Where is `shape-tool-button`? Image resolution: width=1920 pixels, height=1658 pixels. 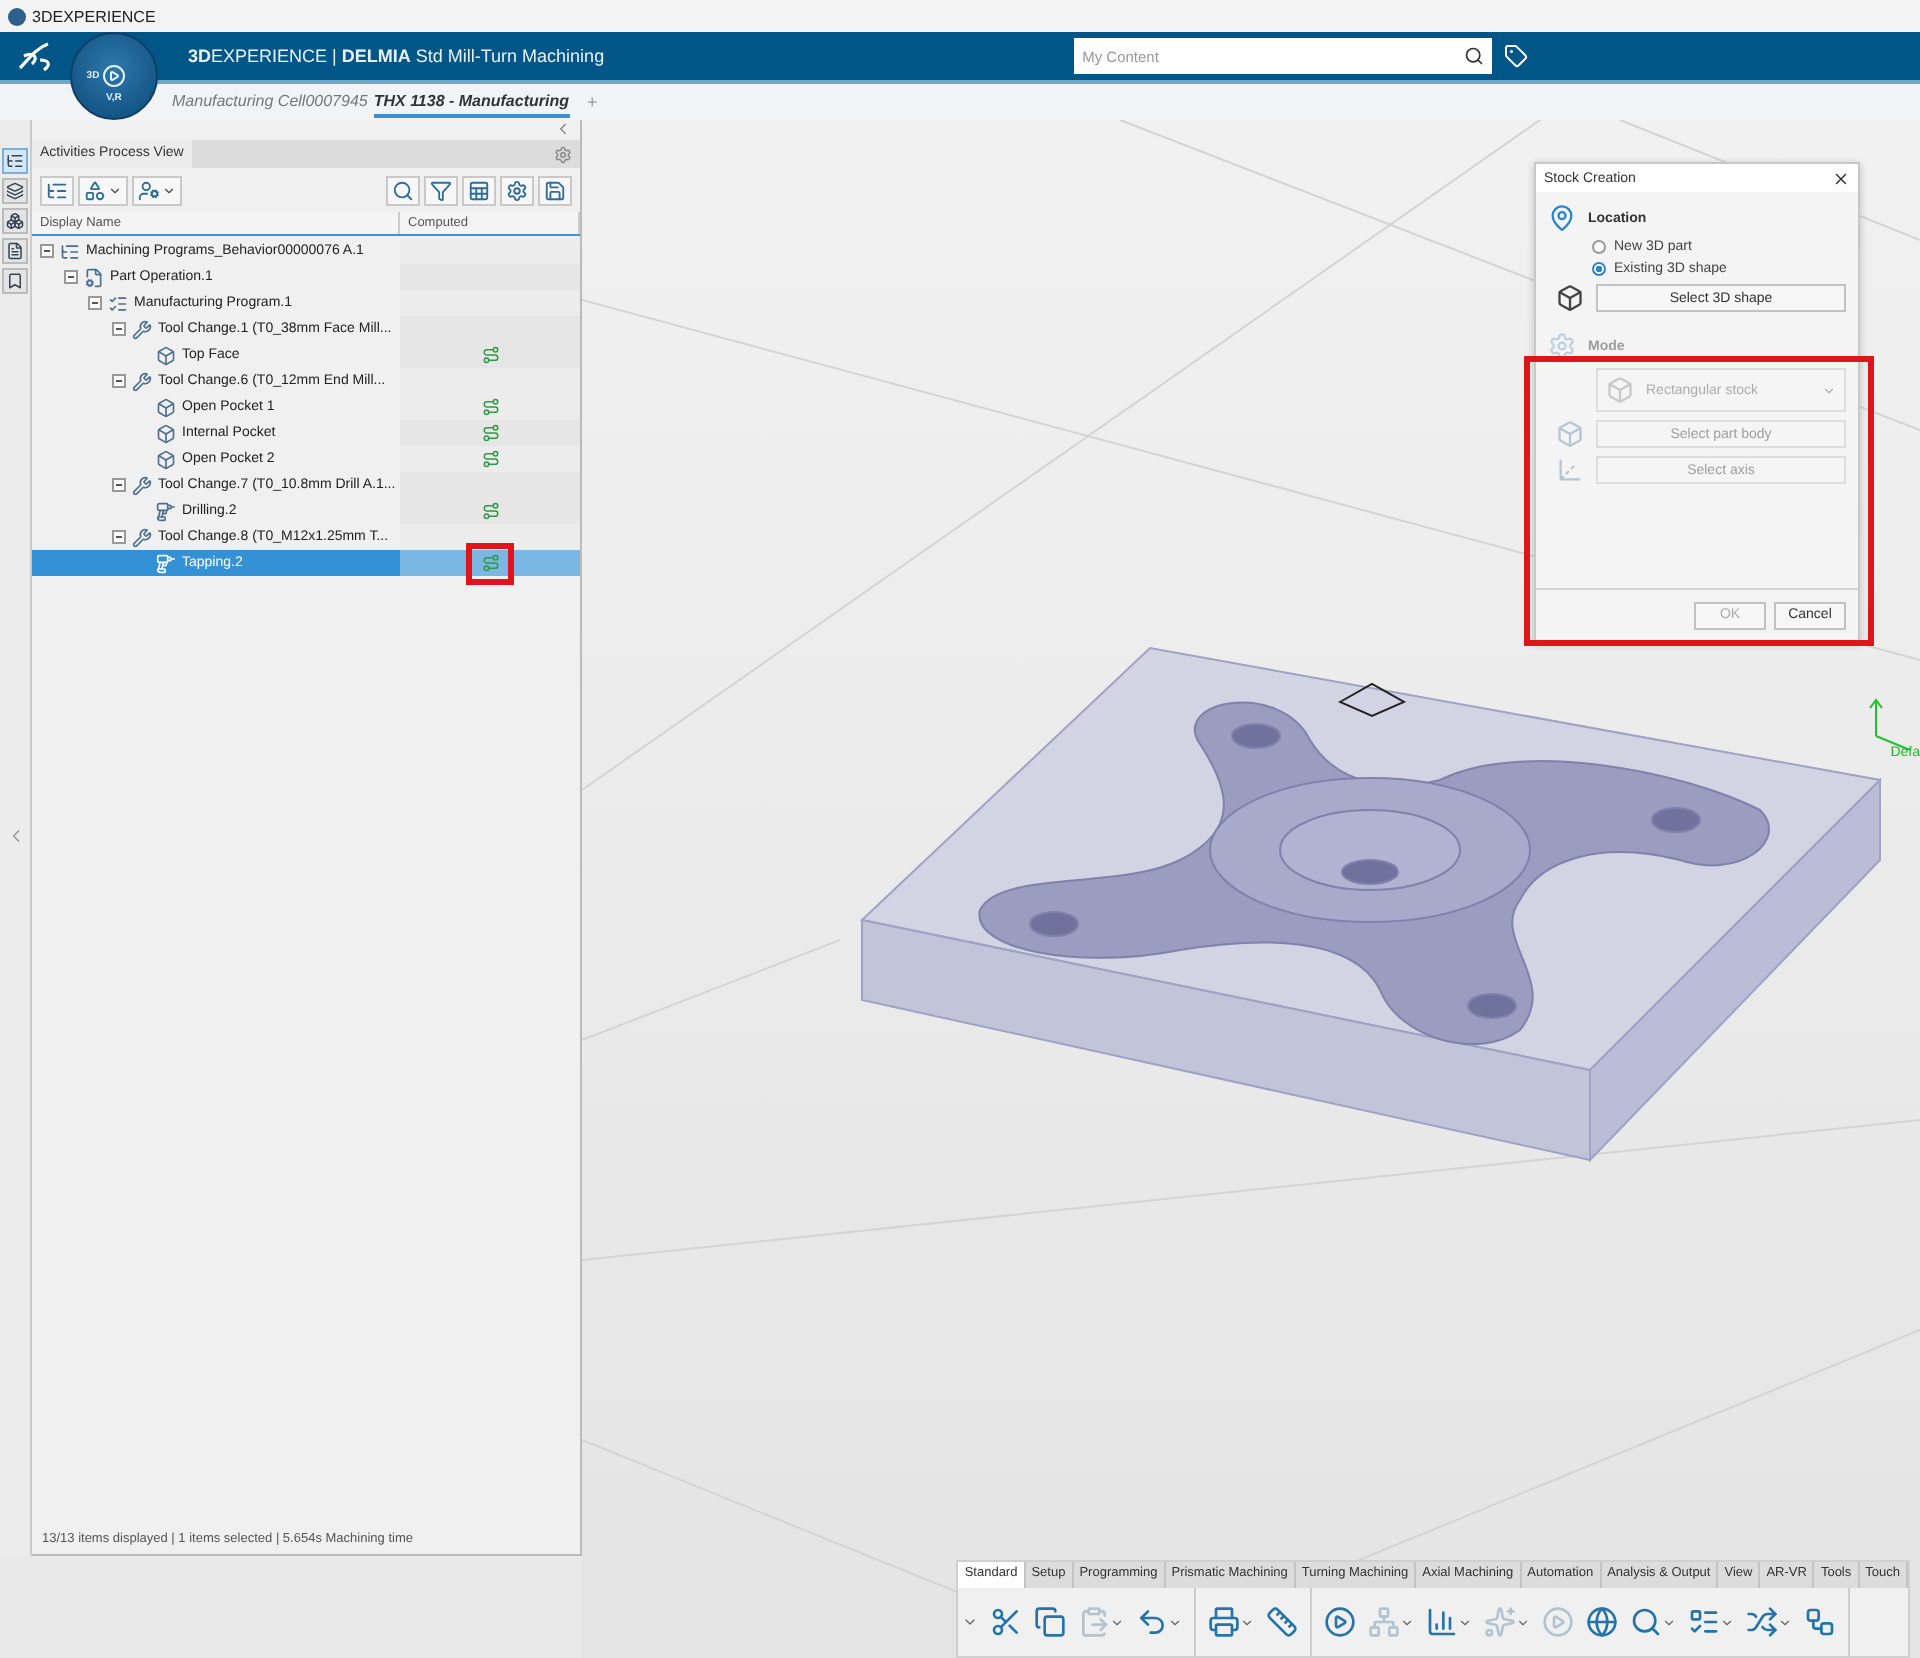 shape-tool-button is located at coordinates (103, 190).